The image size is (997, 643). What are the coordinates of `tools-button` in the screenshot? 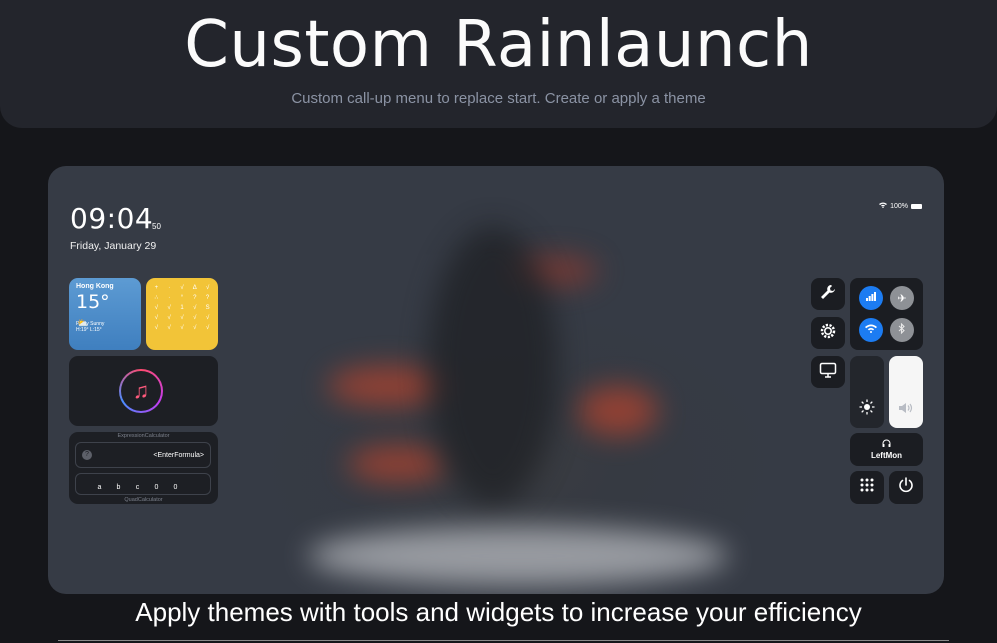 It's located at (828, 294).